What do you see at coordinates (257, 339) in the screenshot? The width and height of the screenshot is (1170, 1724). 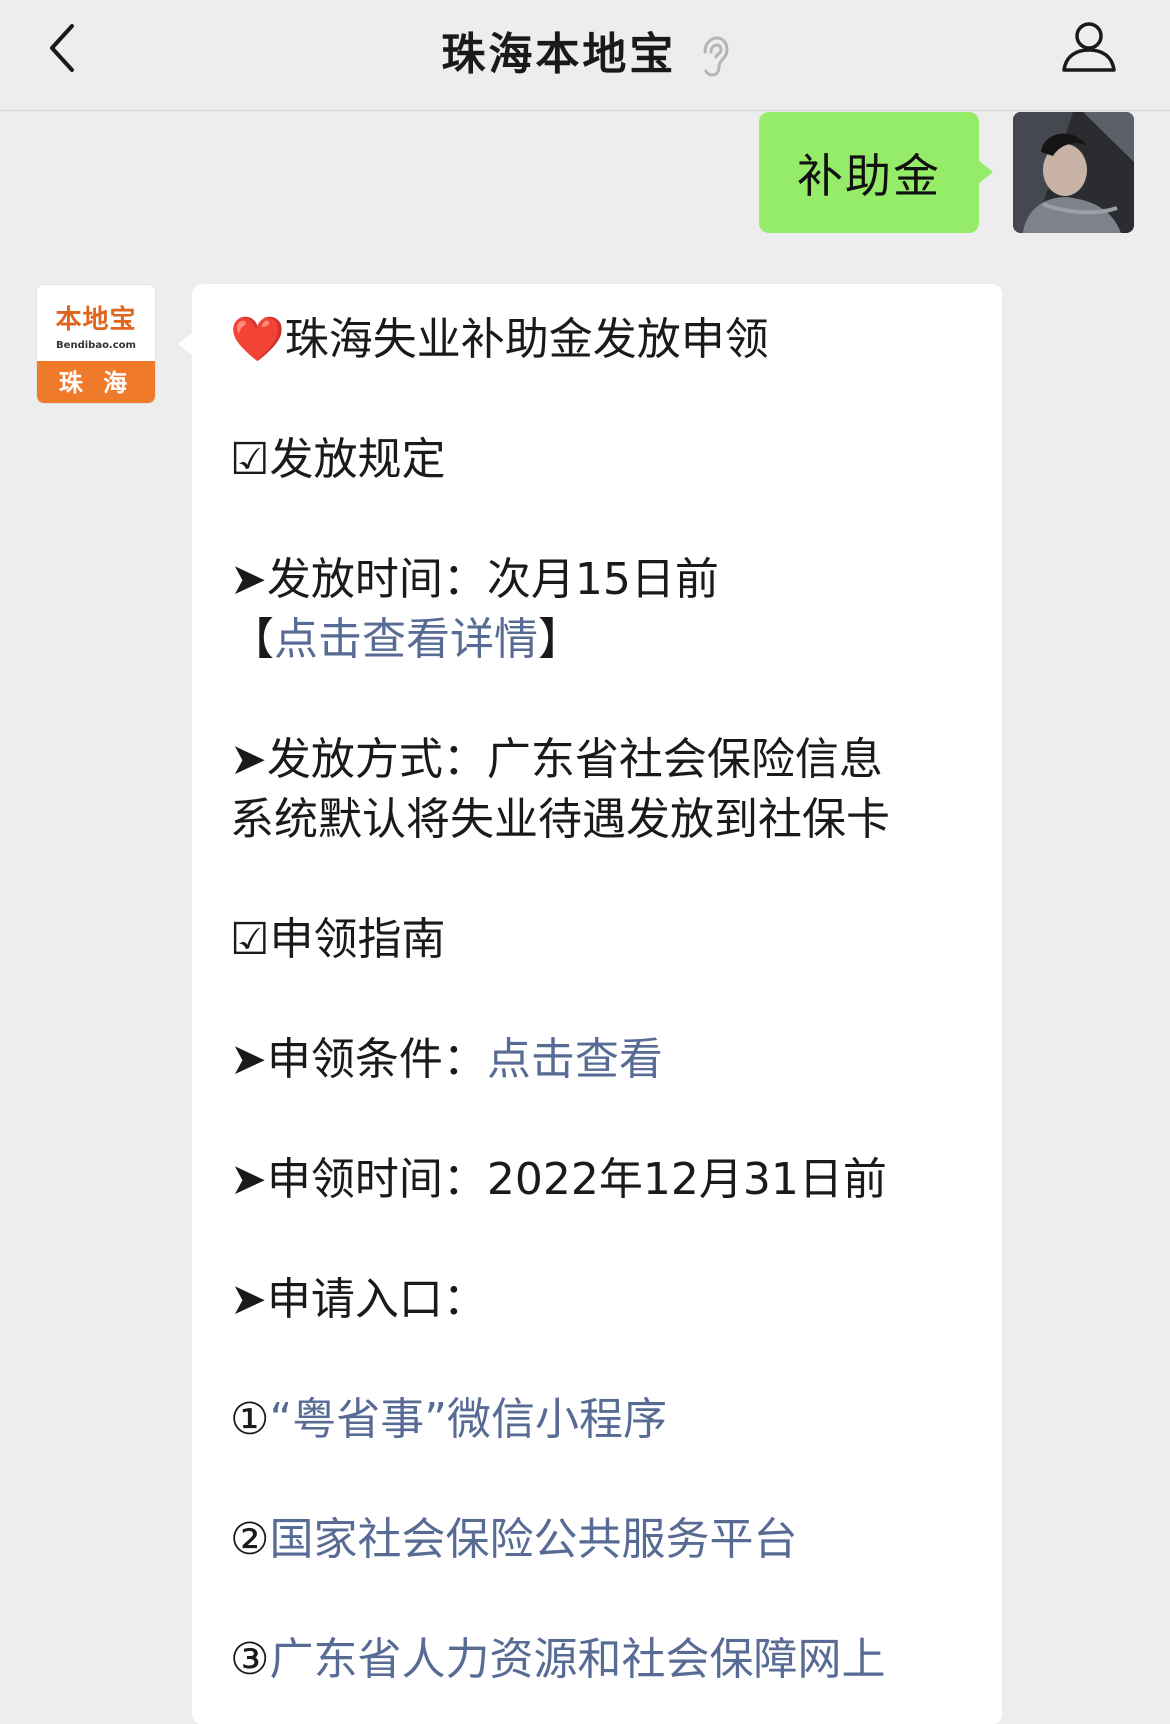 I see `heart-icon: ❤️` at bounding box center [257, 339].